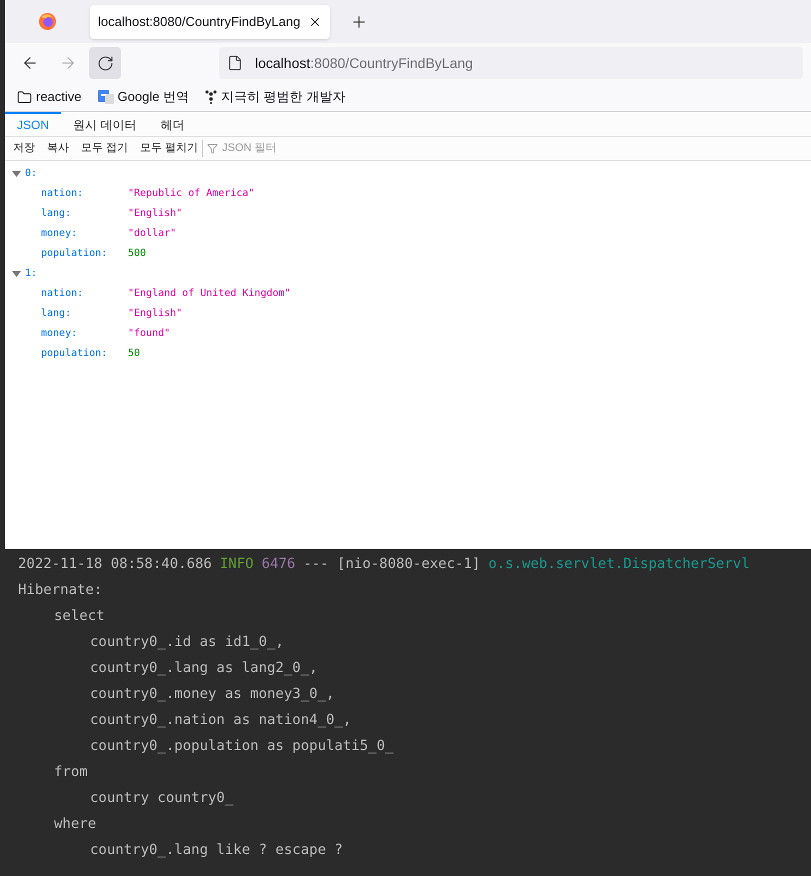 The width and height of the screenshot is (811, 876). Describe the element at coordinates (212, 694) in the screenshot. I see `console-line: country0_.money as money3_0_,` at that location.